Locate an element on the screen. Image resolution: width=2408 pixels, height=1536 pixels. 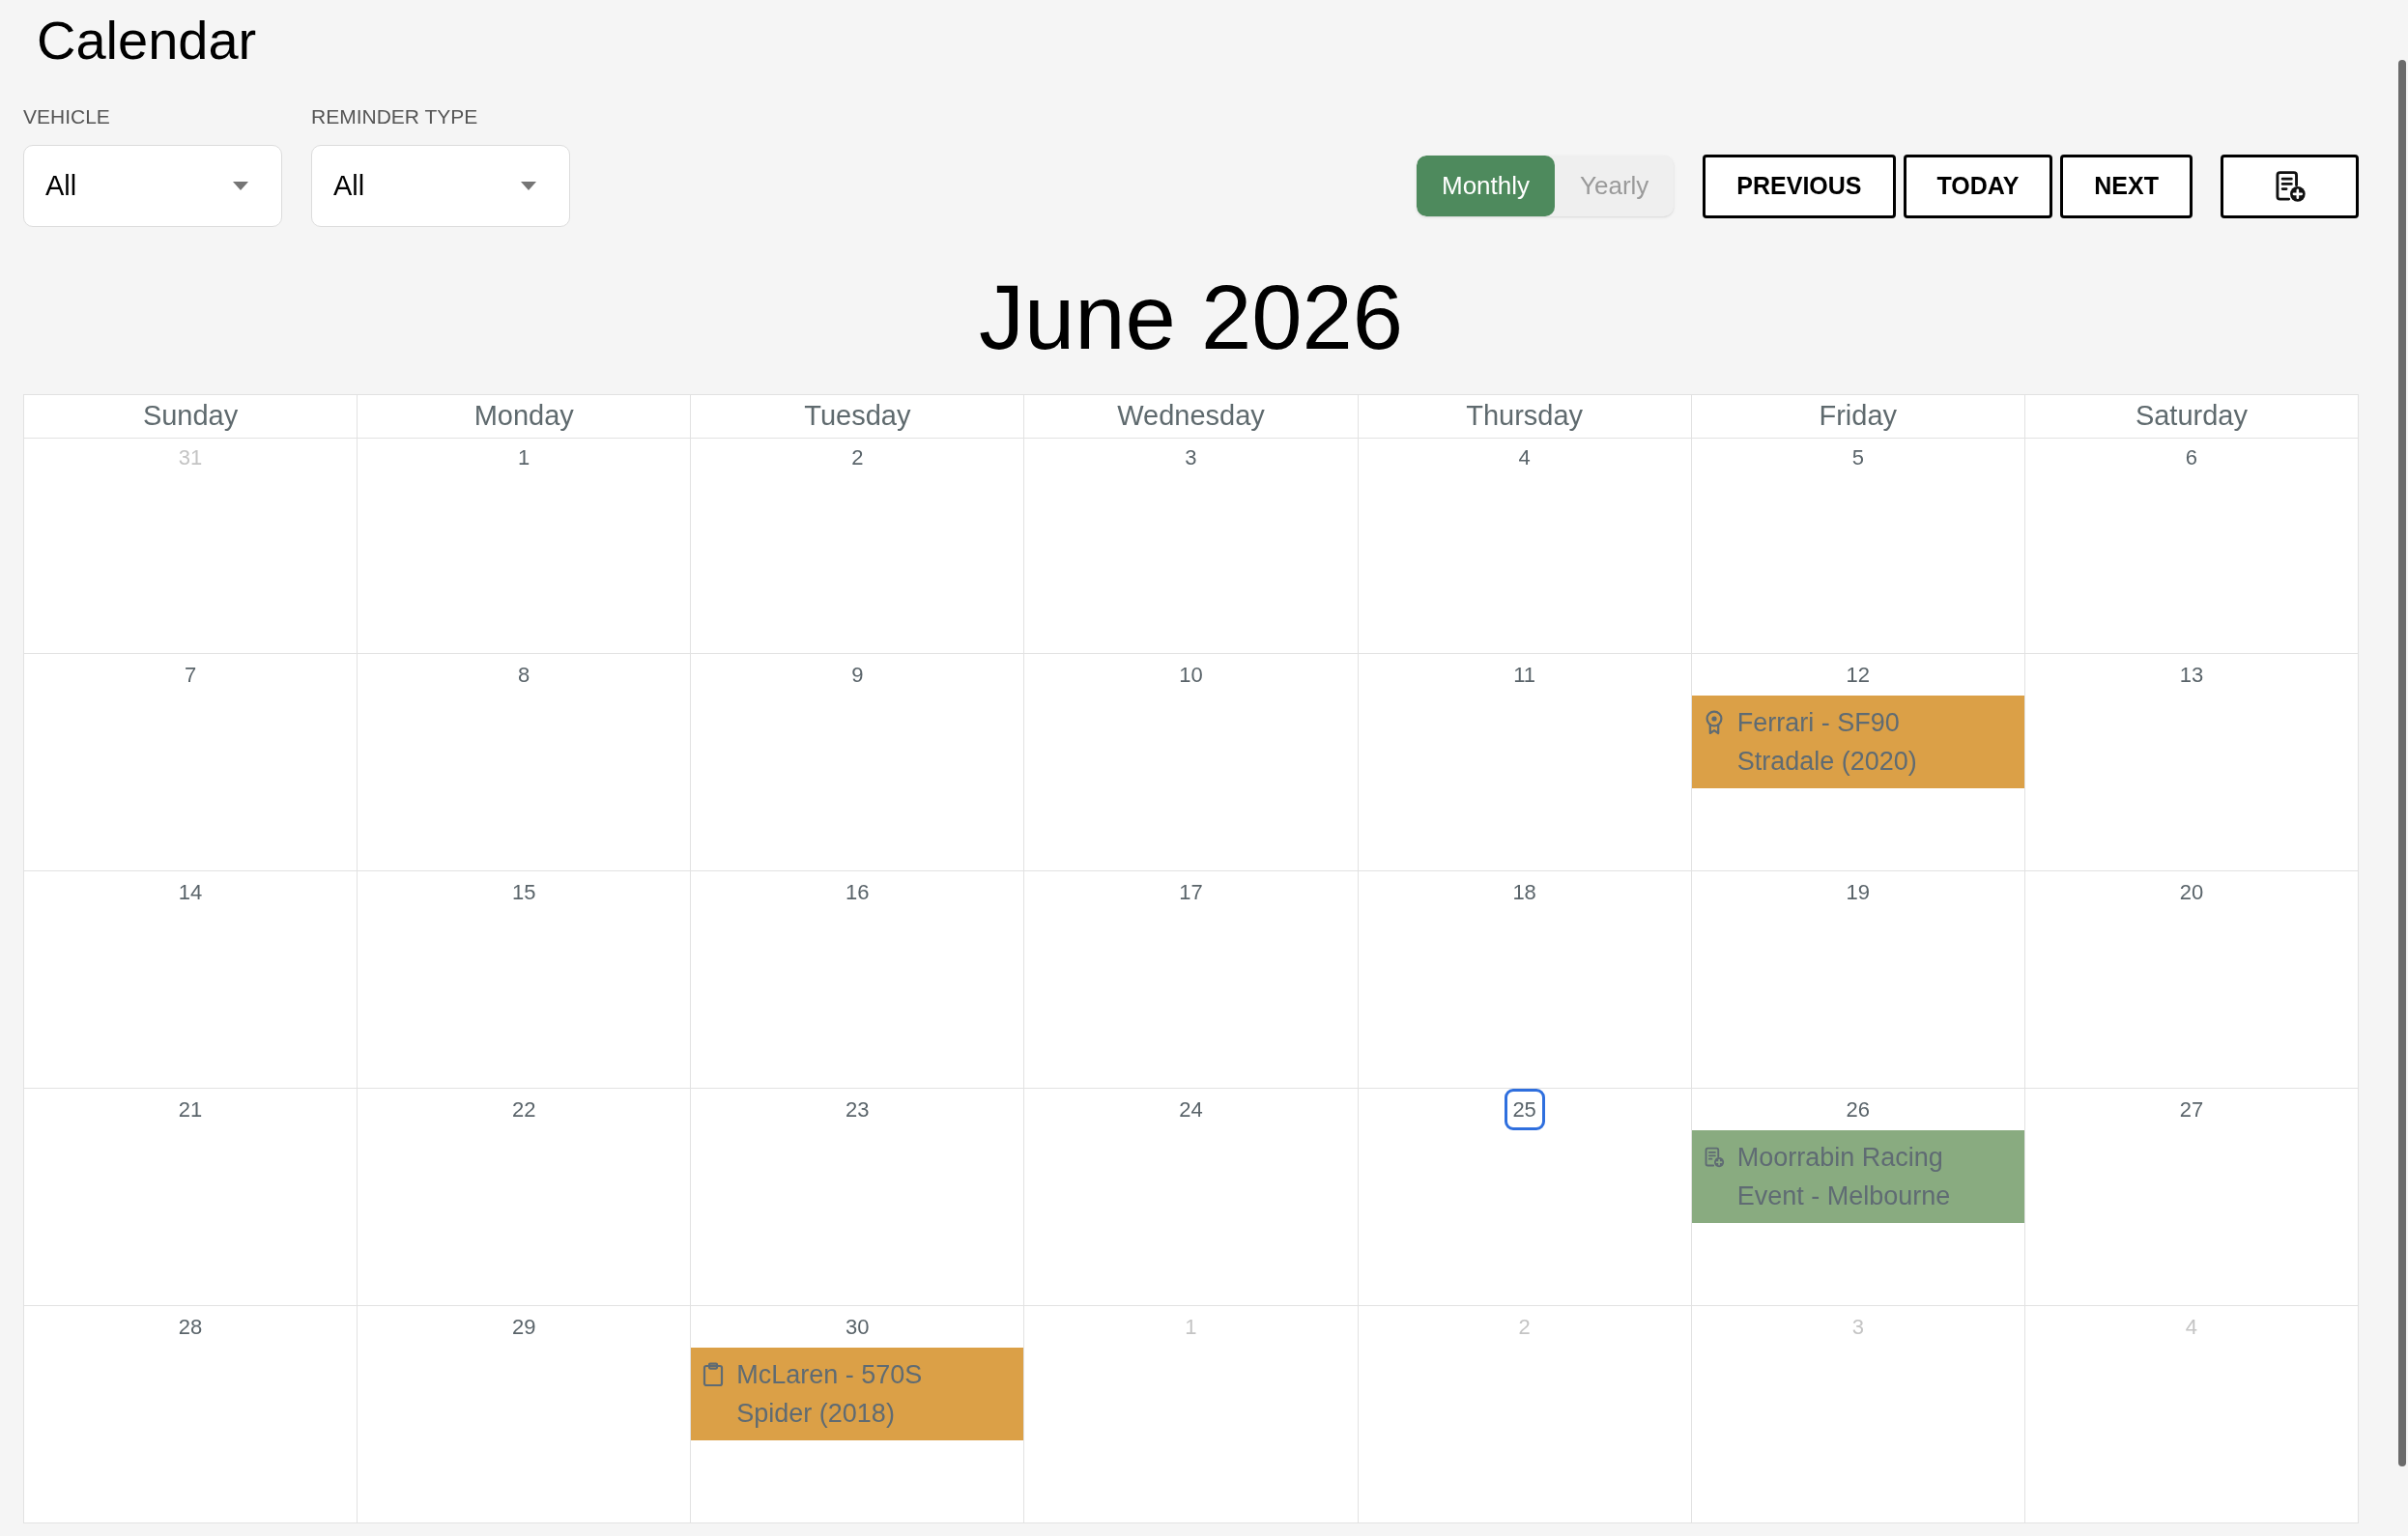
nav-button: NEXT is located at coordinates (2127, 186).